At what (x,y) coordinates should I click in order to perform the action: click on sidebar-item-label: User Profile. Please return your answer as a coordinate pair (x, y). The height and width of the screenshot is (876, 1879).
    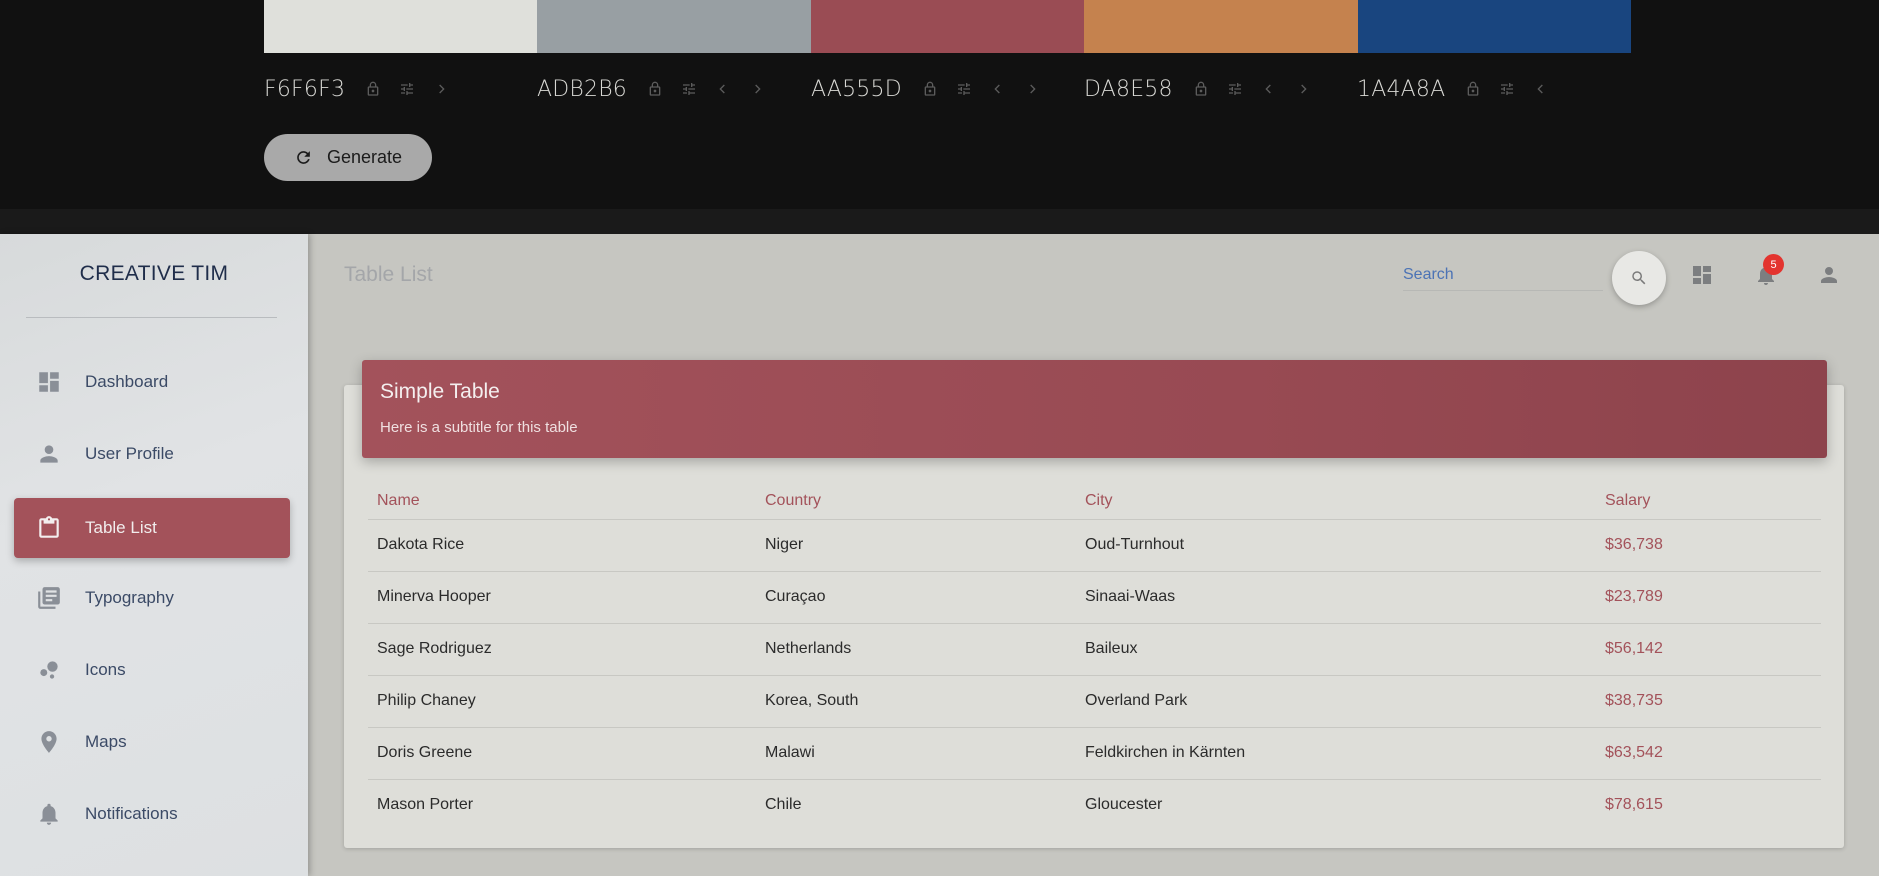
    Looking at the image, I should click on (129, 453).